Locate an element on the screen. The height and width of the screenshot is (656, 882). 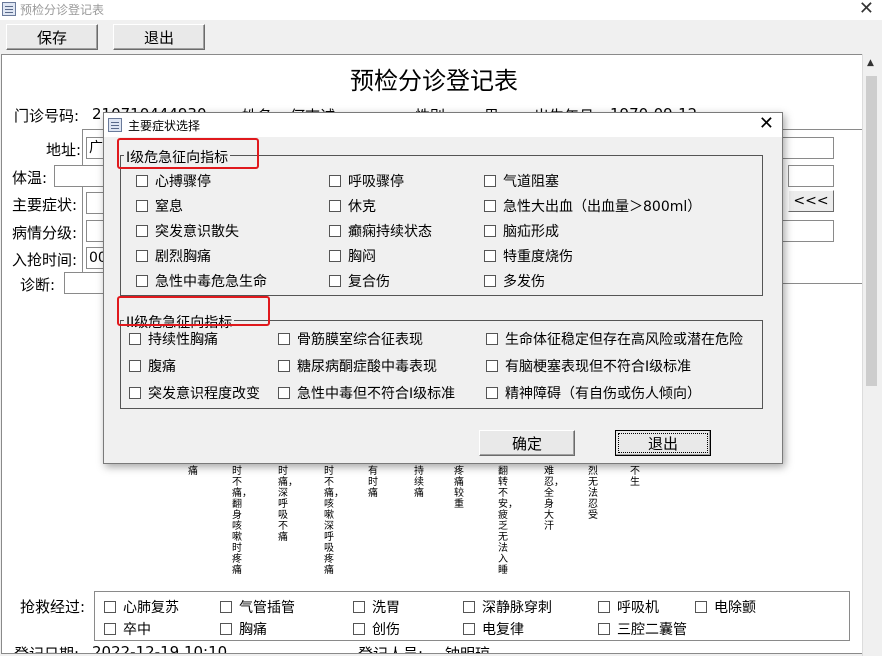
symptom-checkbox: 精神障碍（有自伤或伤人倾向） is located at coordinates (593, 393).